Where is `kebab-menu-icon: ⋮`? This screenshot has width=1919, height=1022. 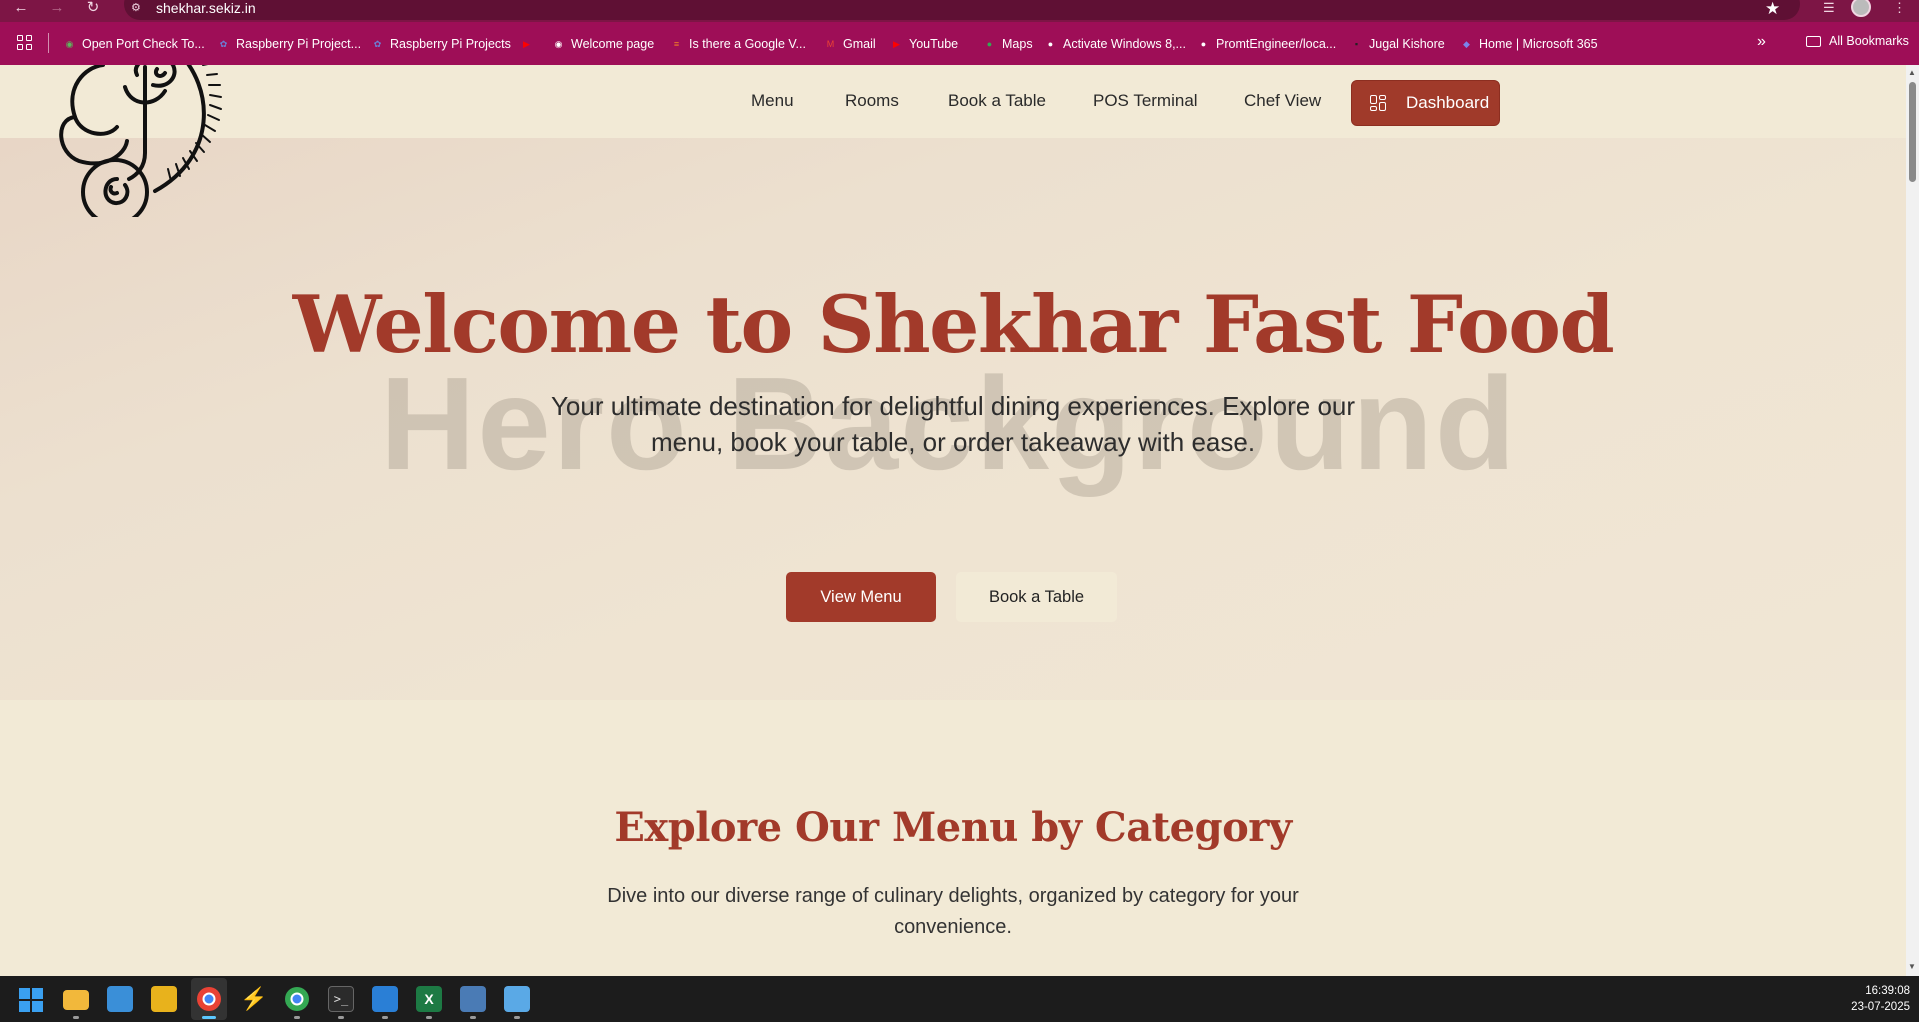
kebab-menu-icon: ⋮ is located at coordinates (1899, 8).